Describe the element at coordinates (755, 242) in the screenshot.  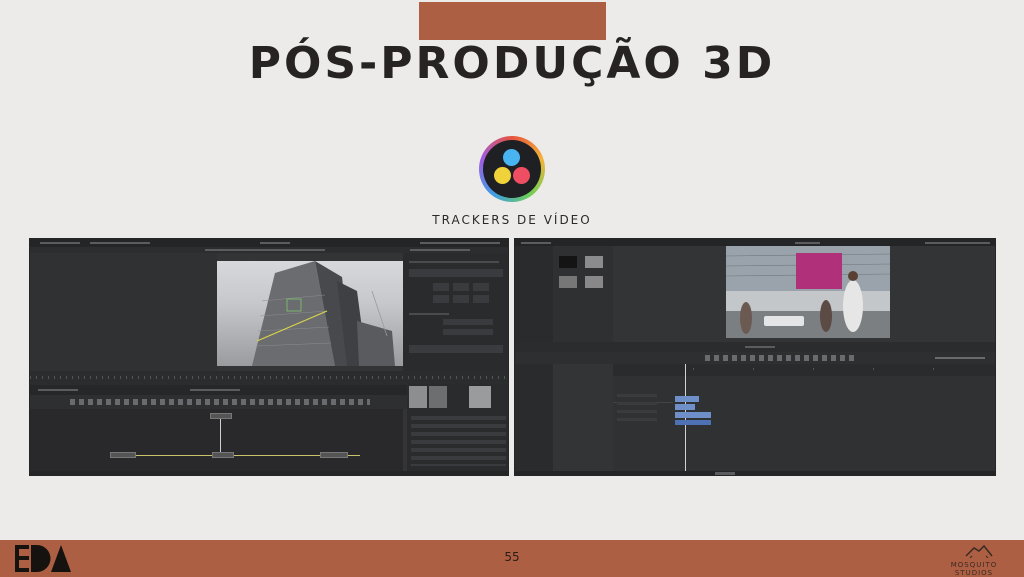
I see `app-top-bar-right` at that location.